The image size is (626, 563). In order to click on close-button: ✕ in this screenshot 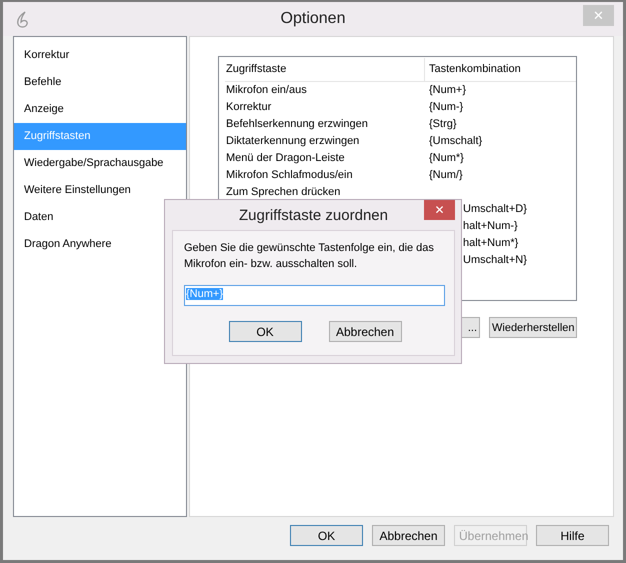, I will do `click(439, 210)`.